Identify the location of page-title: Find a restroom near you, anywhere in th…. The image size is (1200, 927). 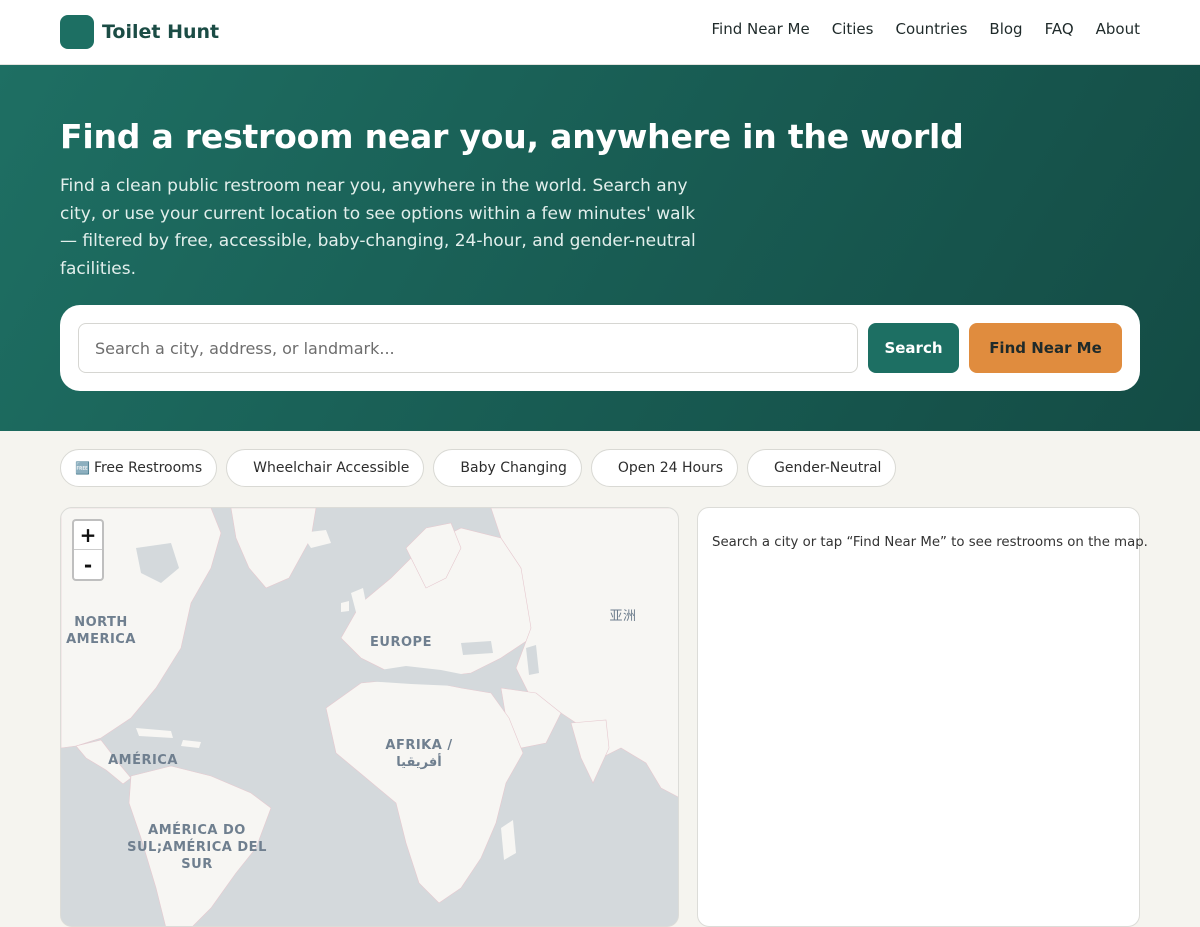
(512, 136).